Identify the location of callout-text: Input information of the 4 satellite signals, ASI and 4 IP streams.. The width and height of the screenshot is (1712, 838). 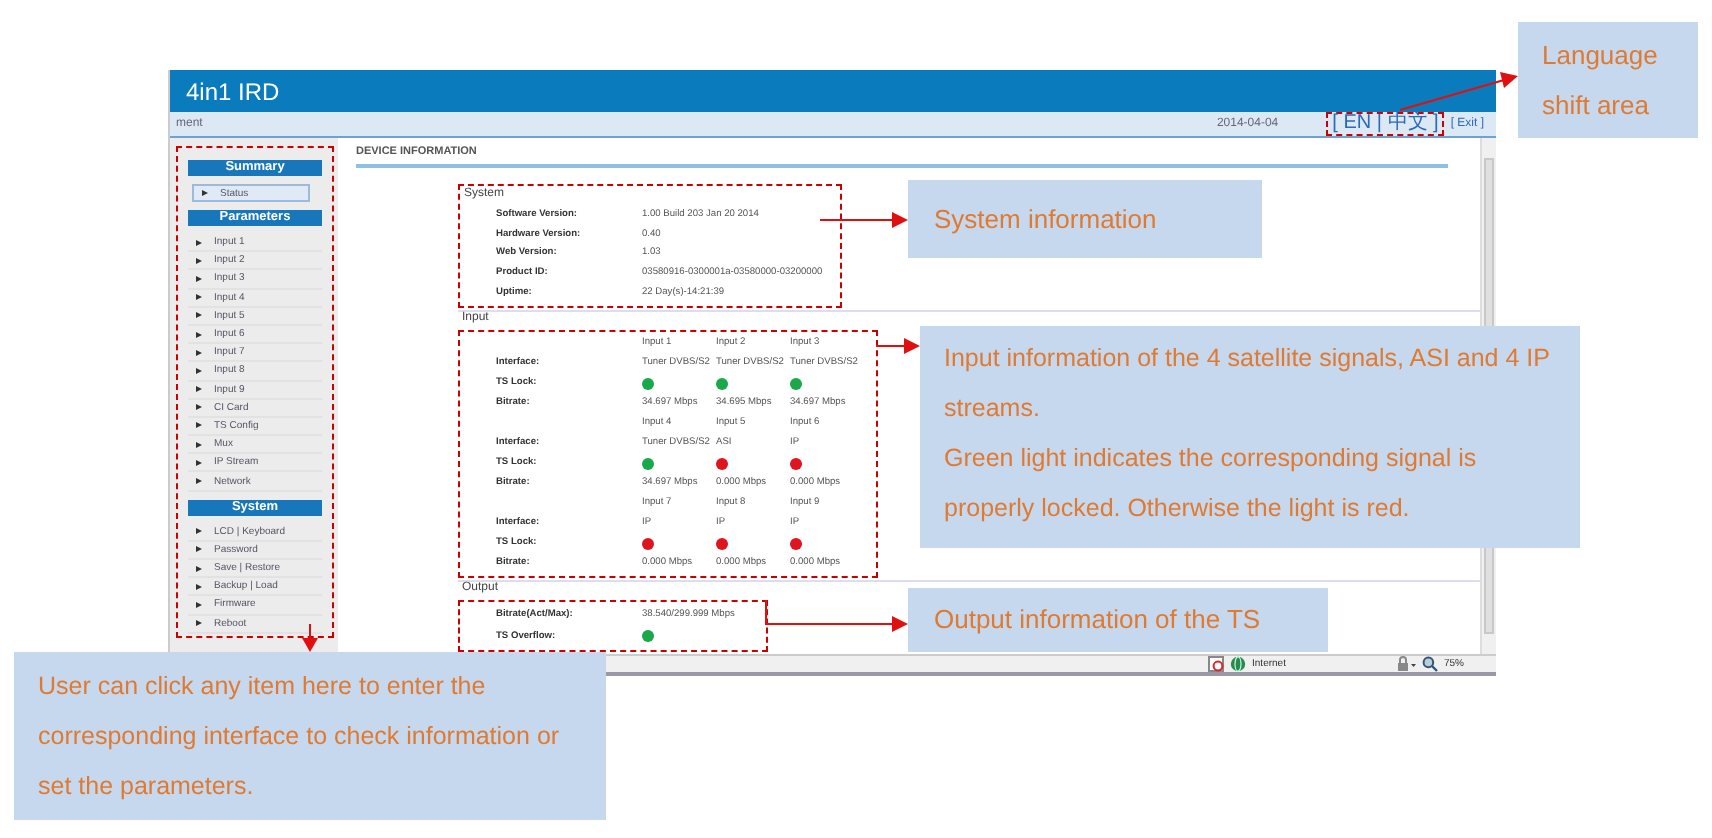
(1248, 384).